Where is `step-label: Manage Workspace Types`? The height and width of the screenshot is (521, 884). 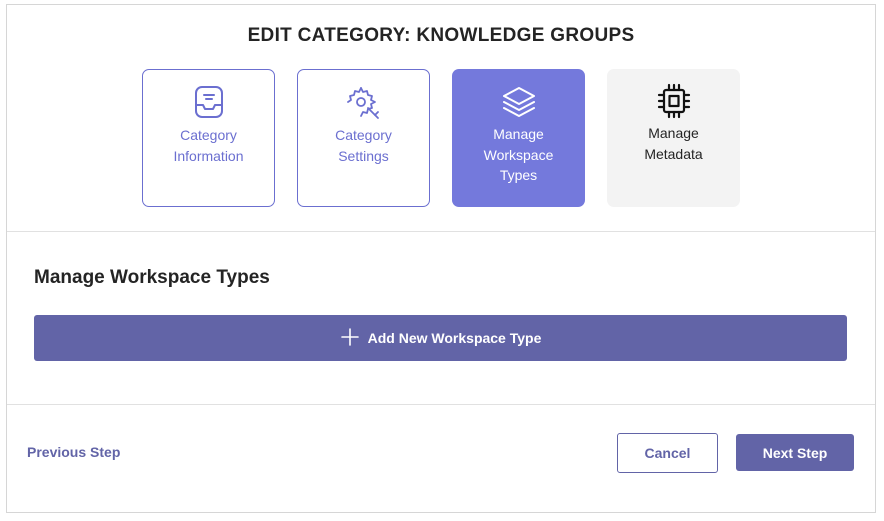 step-label: Manage Workspace Types is located at coordinates (518, 154).